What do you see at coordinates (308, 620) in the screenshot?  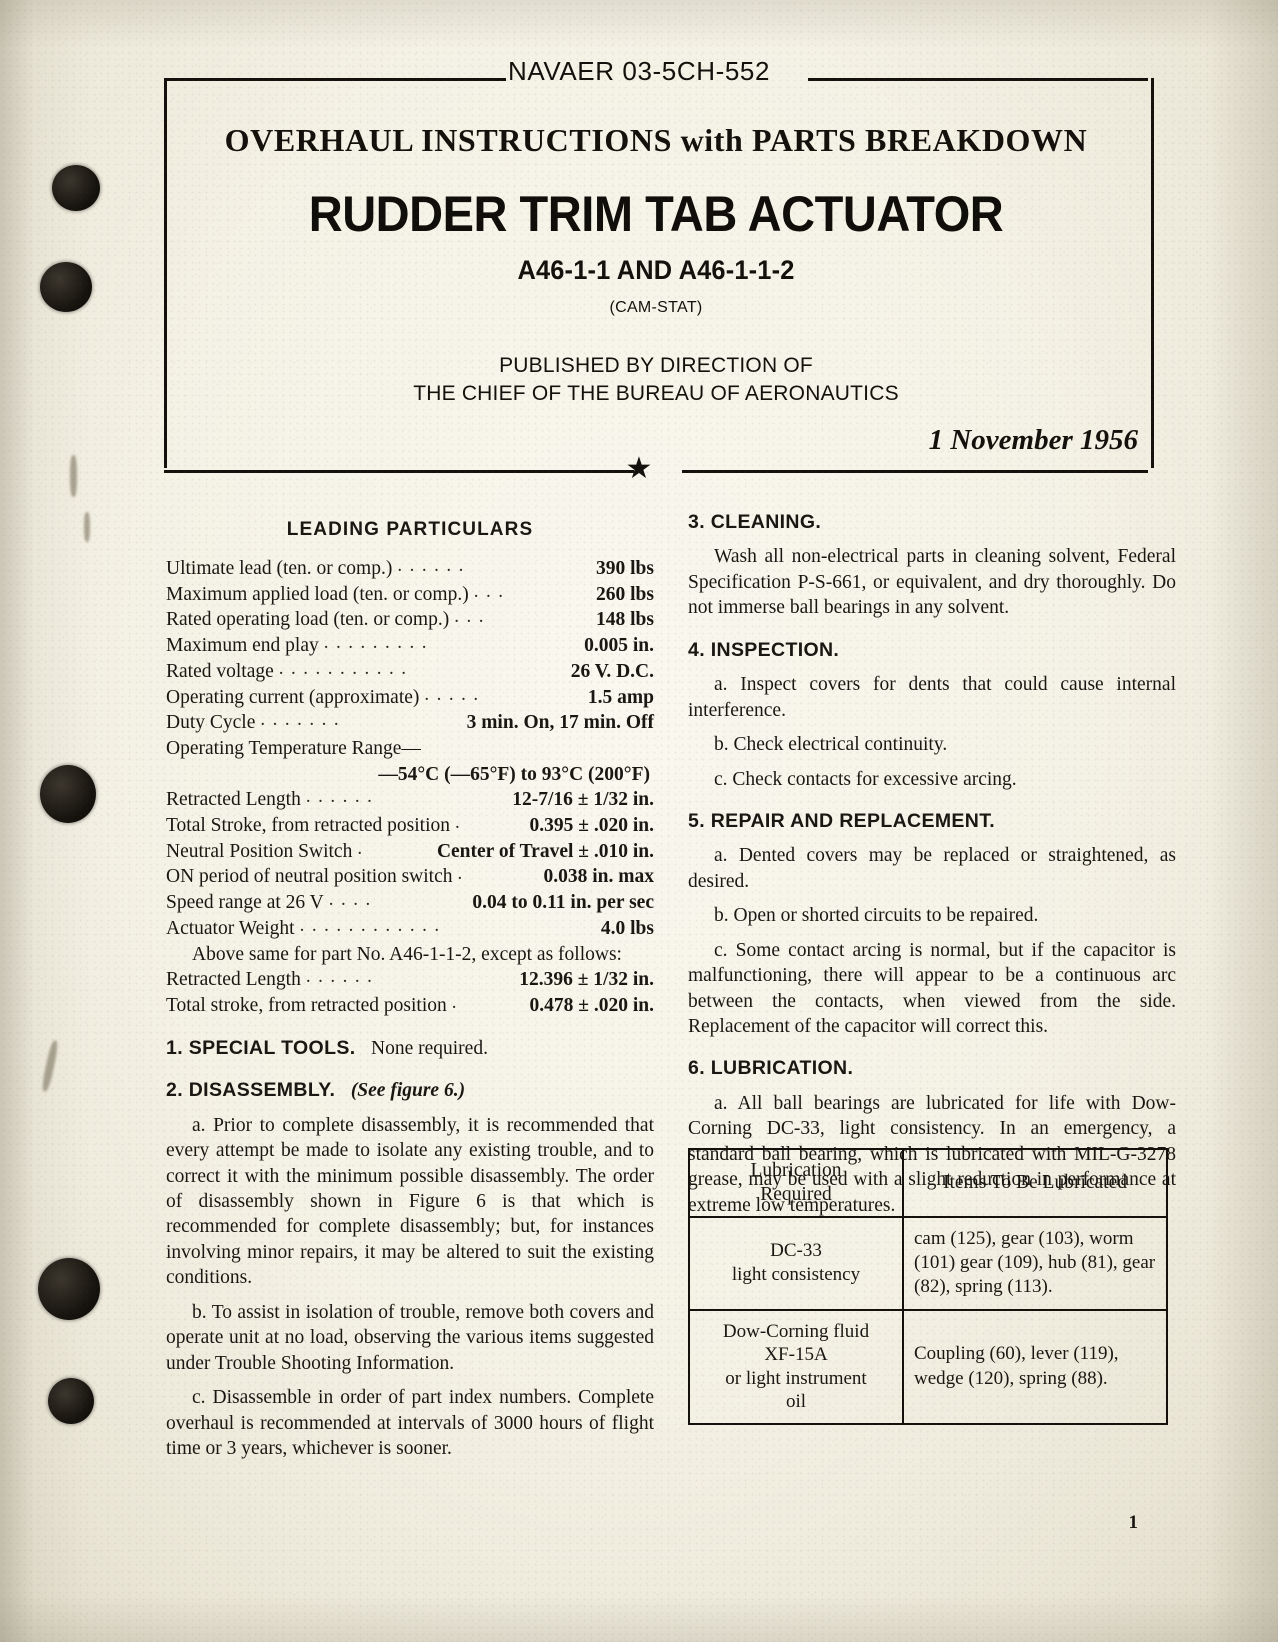 I see `spec-label: Rated operating load (ten. or comp.)` at bounding box center [308, 620].